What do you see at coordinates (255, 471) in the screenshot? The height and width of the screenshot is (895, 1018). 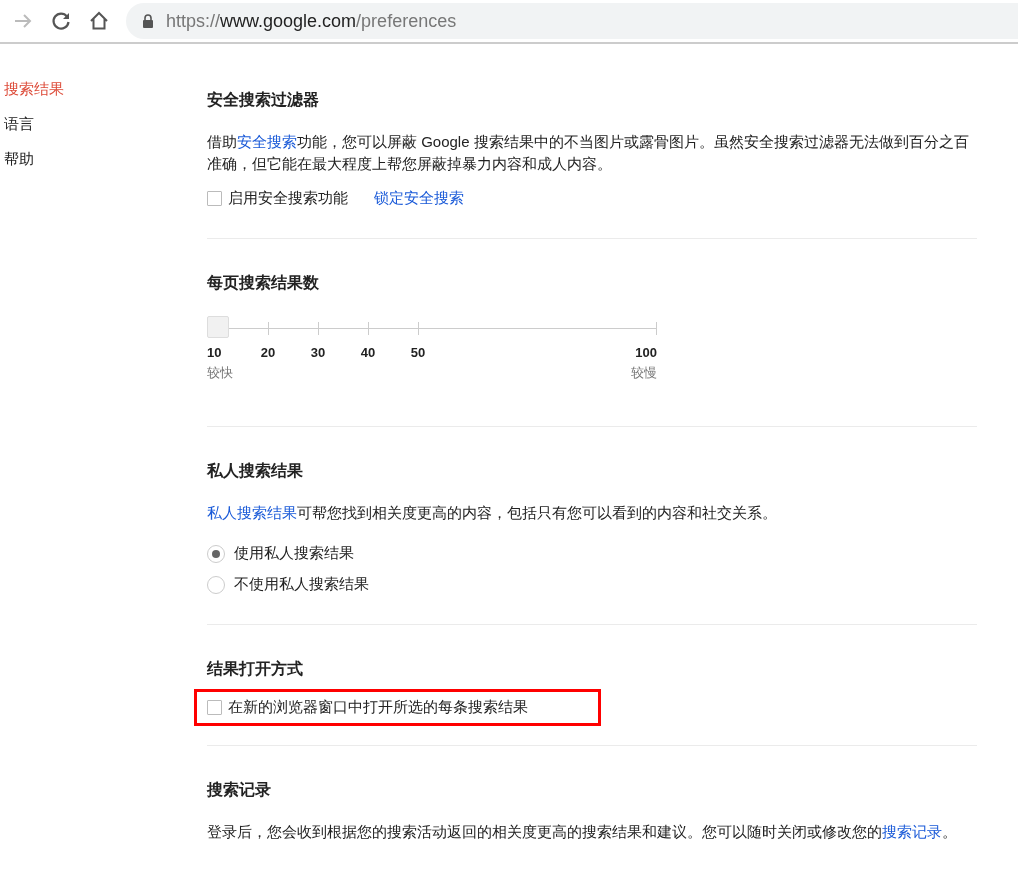 I see `section-heading: 私人搜索结果` at bounding box center [255, 471].